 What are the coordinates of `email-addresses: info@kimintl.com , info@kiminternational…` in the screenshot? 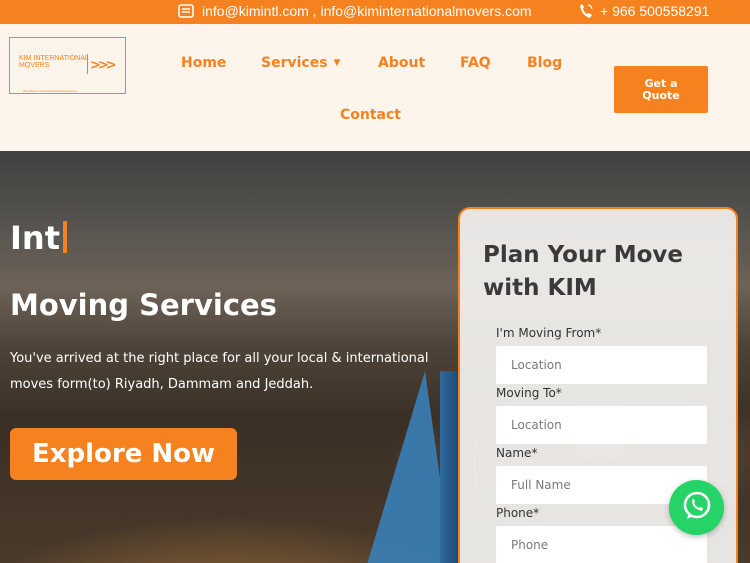 It's located at (367, 11).